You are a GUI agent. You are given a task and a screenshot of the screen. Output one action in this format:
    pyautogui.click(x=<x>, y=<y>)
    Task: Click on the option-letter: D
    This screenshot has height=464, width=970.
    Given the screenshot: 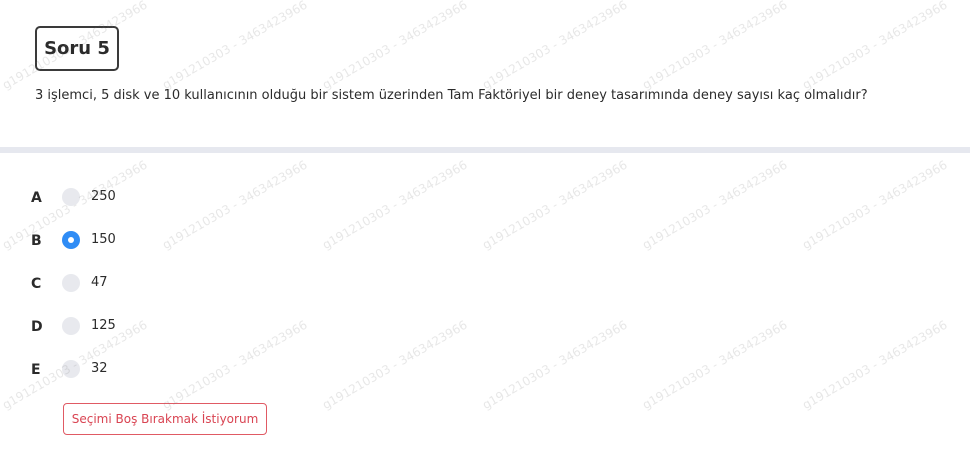 What is the action you would take?
    pyautogui.click(x=37, y=327)
    